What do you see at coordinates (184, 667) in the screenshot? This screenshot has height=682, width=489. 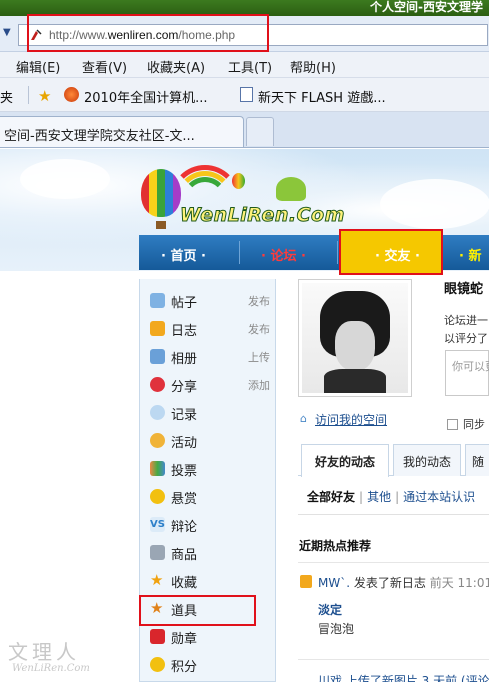 I see `sidebar-item-label: 积分` at bounding box center [184, 667].